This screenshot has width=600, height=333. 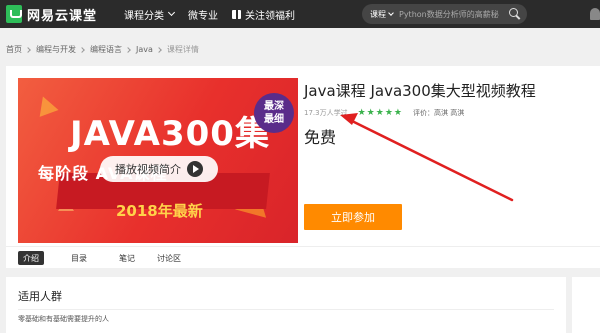 What do you see at coordinates (236, 14) in the screenshot?
I see `gift-icon` at bounding box center [236, 14].